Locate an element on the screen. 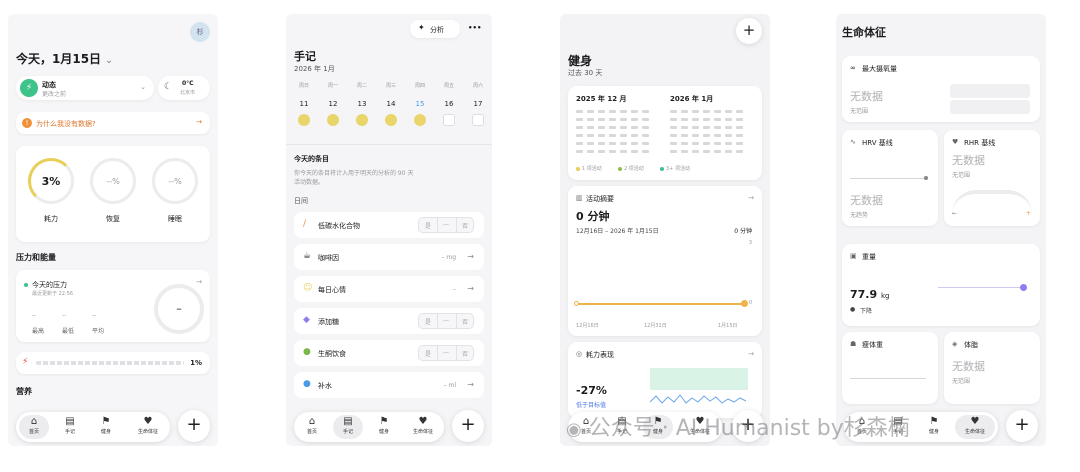 Image resolution: width=1080 pixels, height=472 pixels. weekday-label: 周三 is located at coordinates (390, 86).